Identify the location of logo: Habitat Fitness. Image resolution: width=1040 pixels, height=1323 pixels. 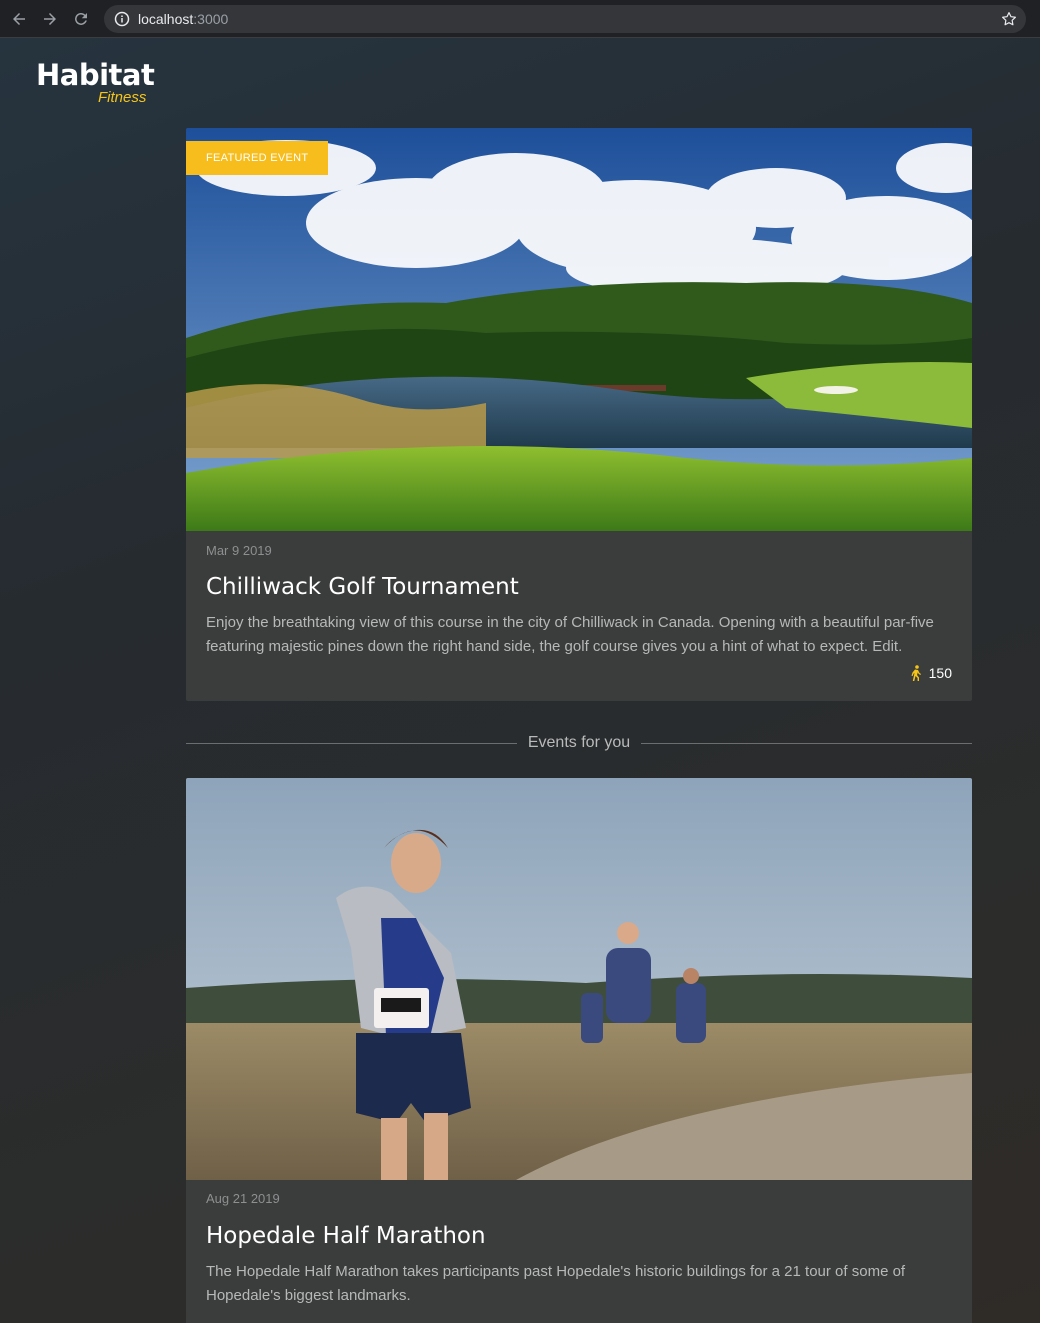
(101, 83).